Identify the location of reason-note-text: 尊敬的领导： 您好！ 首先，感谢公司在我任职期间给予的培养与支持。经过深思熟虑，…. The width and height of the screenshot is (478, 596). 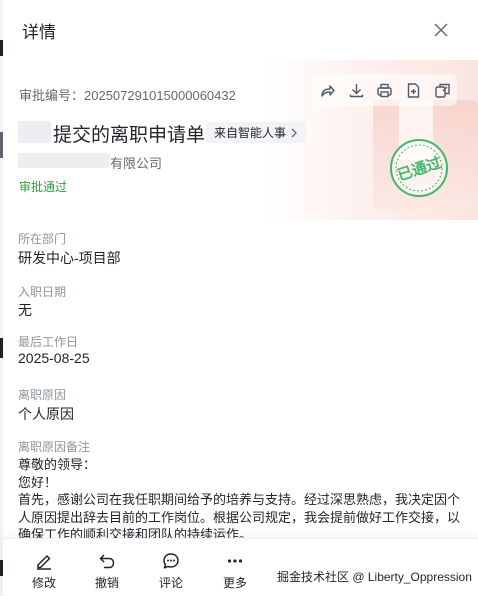
(240, 497).